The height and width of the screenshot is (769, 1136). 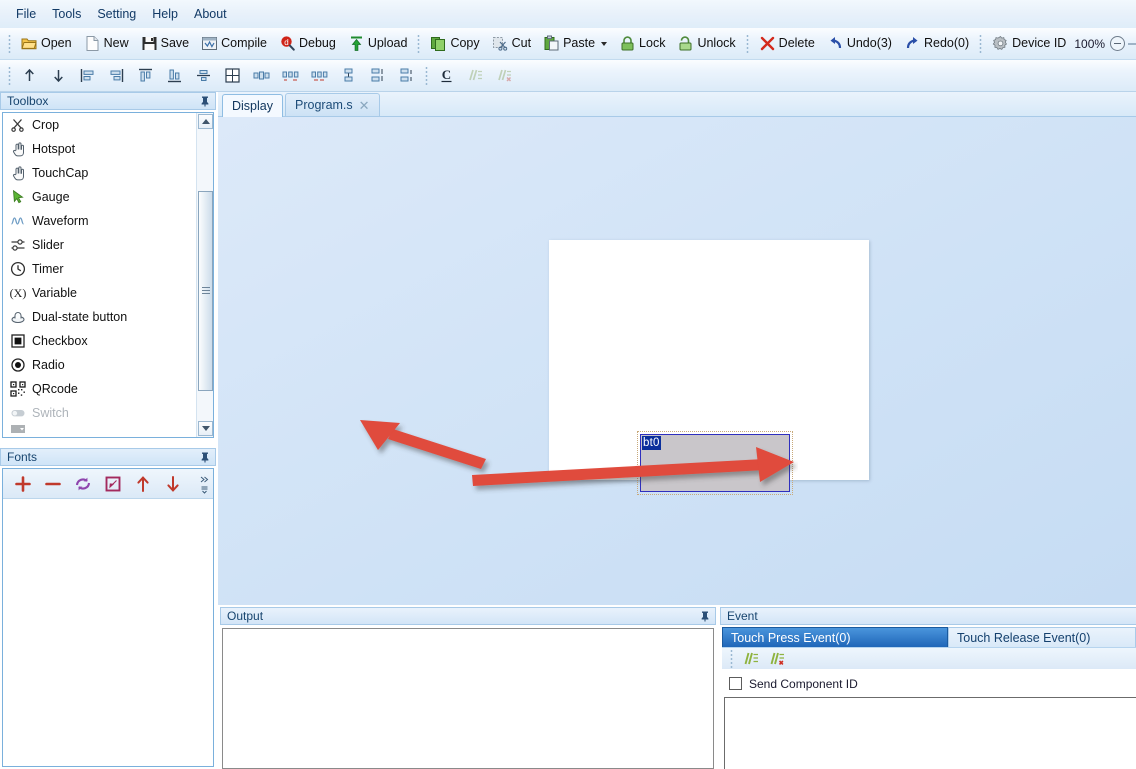 I want to click on align-top-button, so click(x=145, y=76).